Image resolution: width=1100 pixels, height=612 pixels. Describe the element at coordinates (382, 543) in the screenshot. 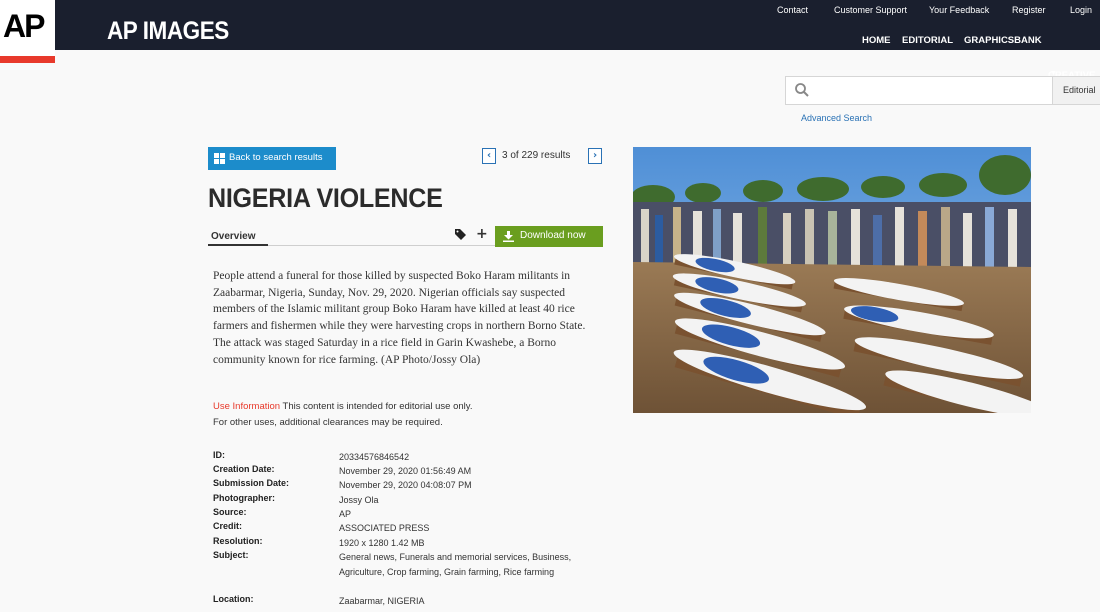

I see `meta-value-resolution: 1920 x 1280 1.42 MB` at that location.